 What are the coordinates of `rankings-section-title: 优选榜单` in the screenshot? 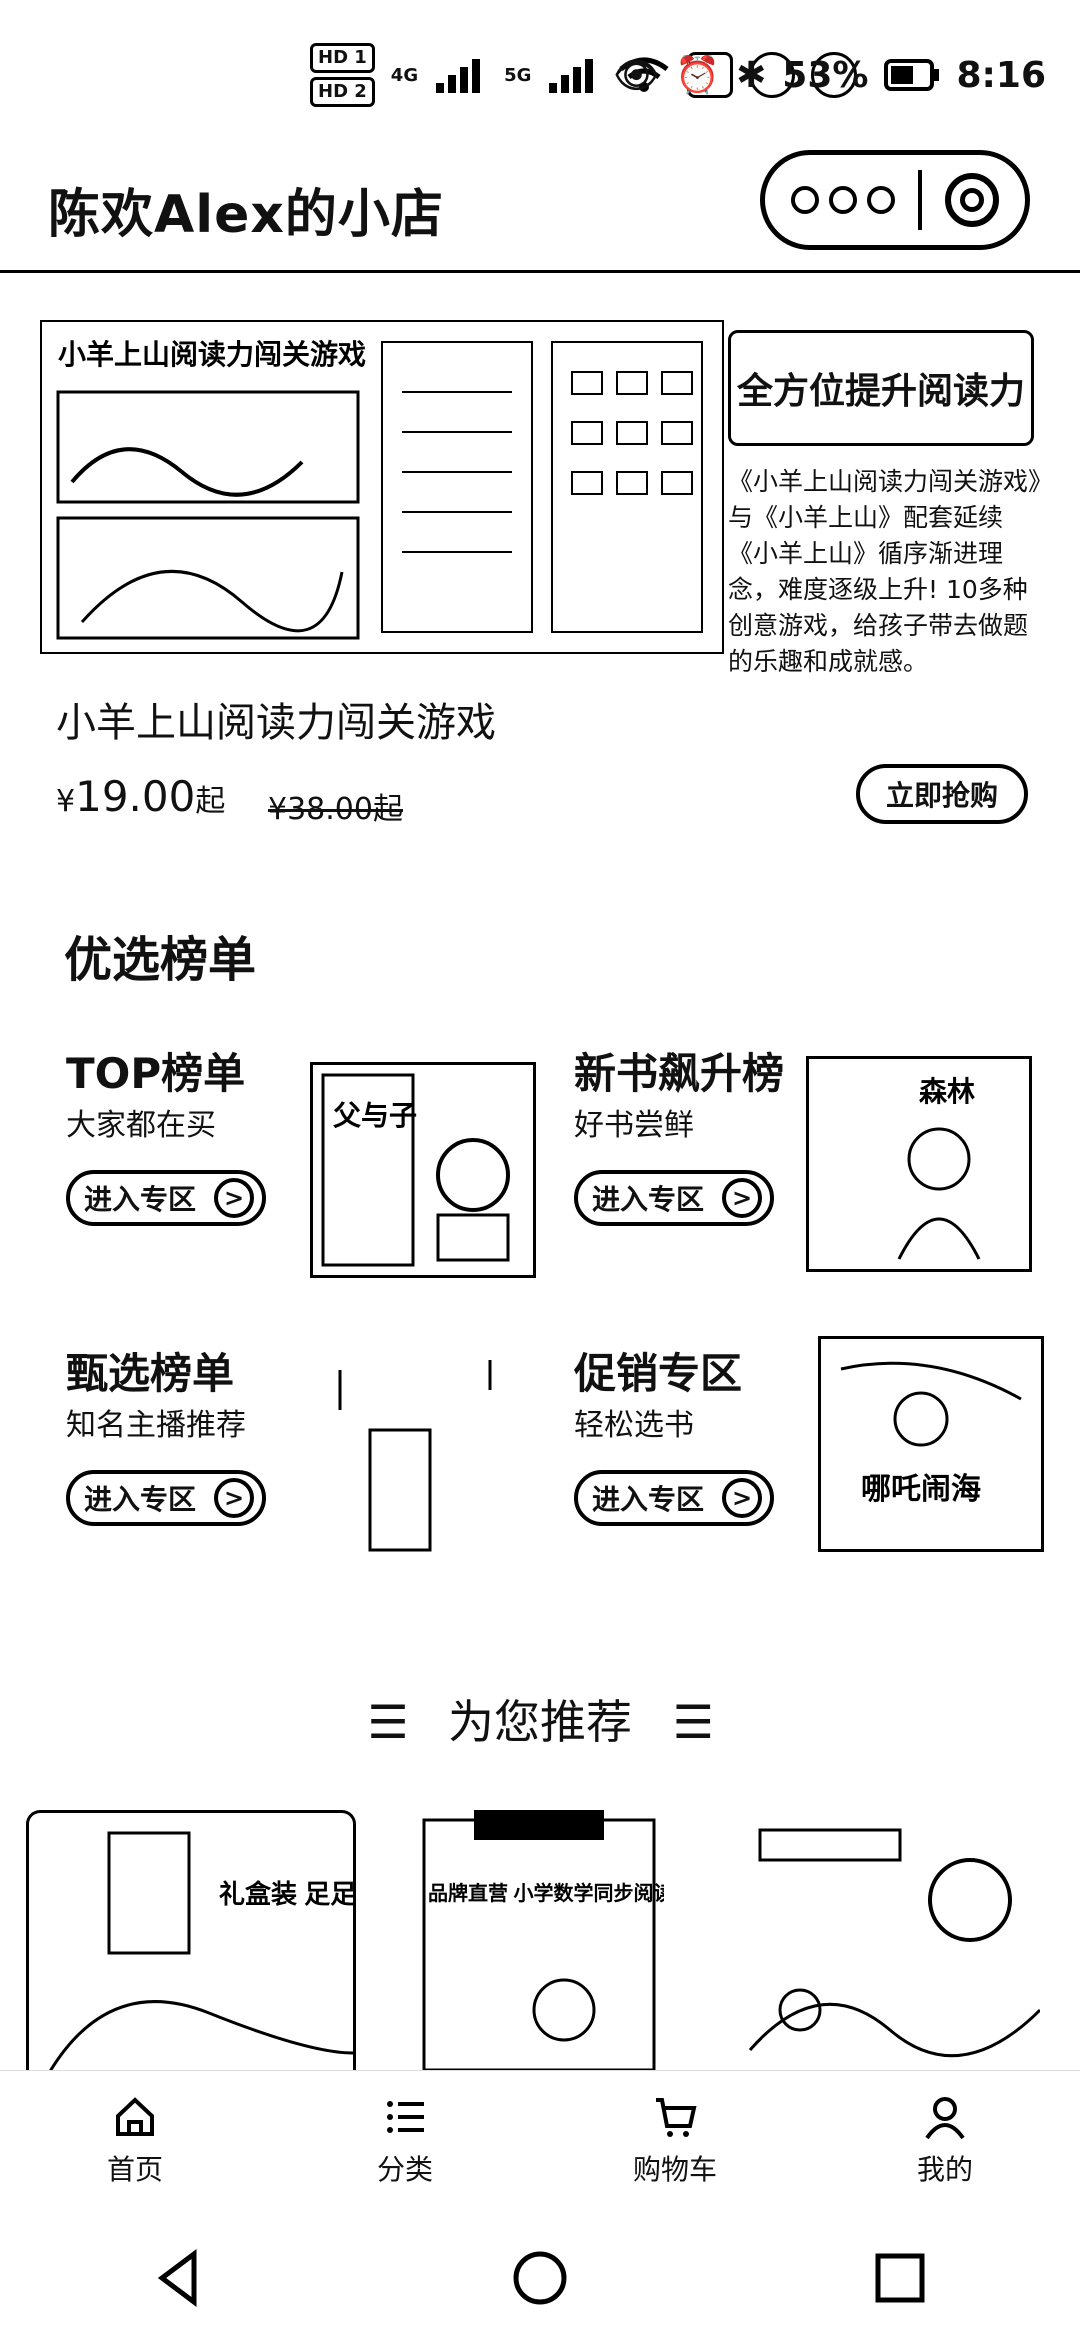 It's located at (160, 960).